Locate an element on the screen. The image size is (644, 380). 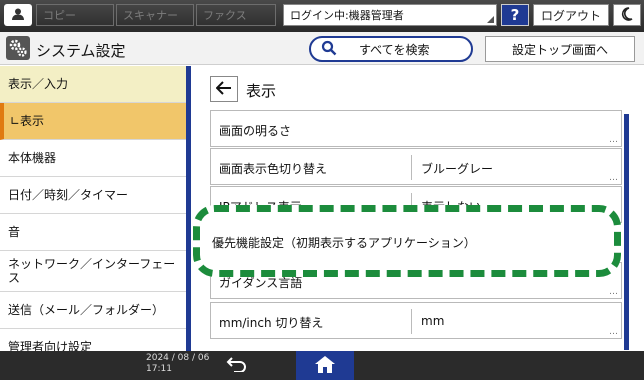
setting-value: ブルーグレー is located at coordinates (457, 169).